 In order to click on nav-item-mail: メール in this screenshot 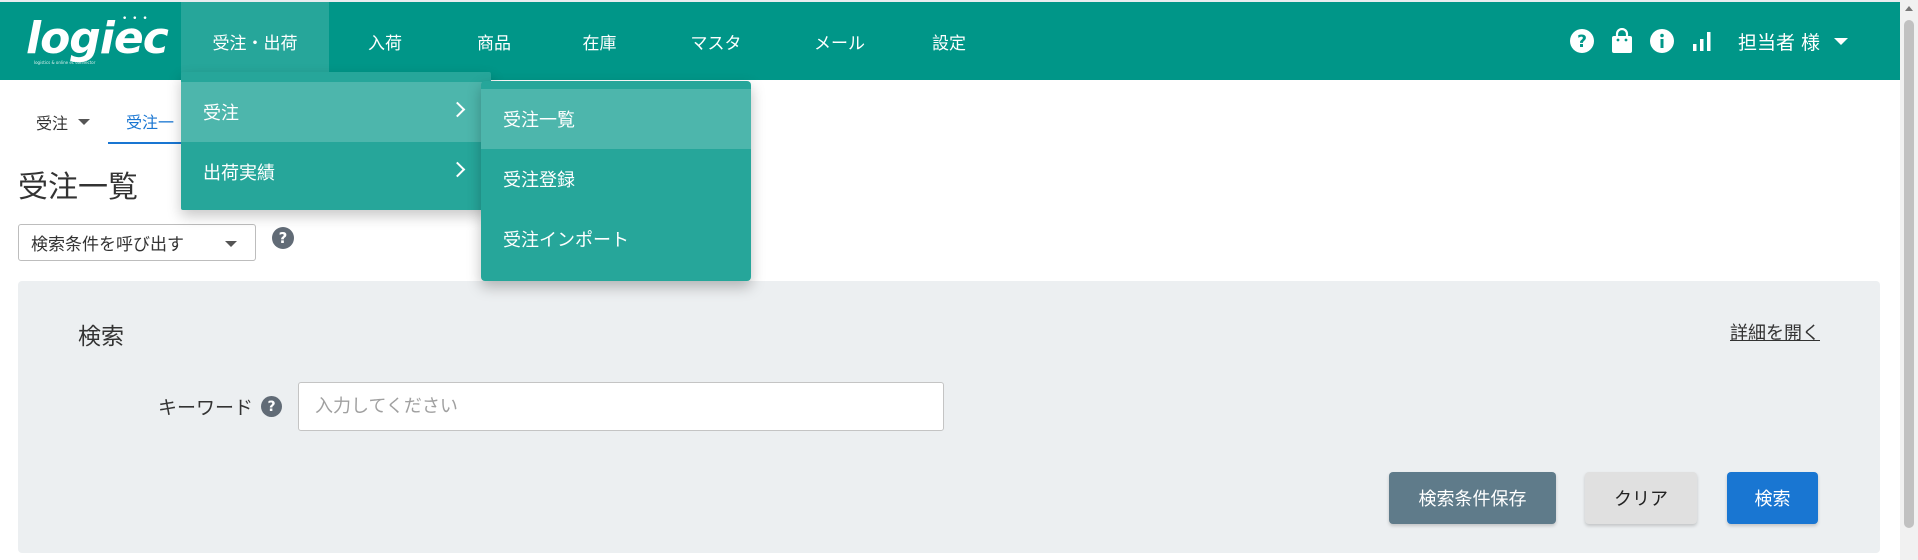, I will do `click(839, 41)`.